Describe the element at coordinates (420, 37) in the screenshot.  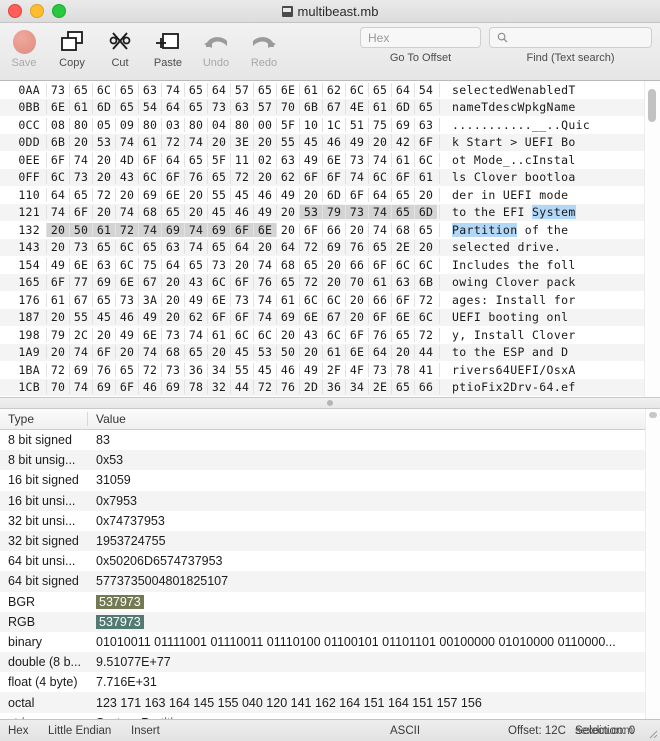
I see `goto-offset-input: Hex` at that location.